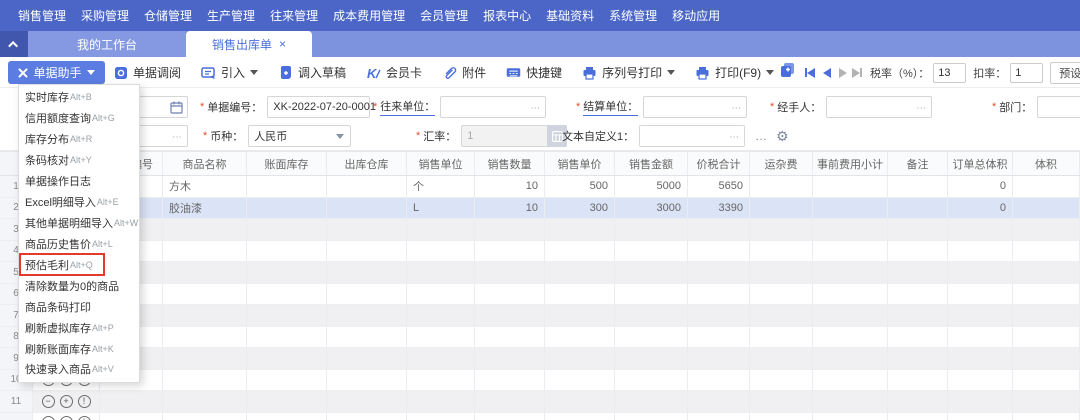  I want to click on tax-rate-input: 13, so click(950, 72).